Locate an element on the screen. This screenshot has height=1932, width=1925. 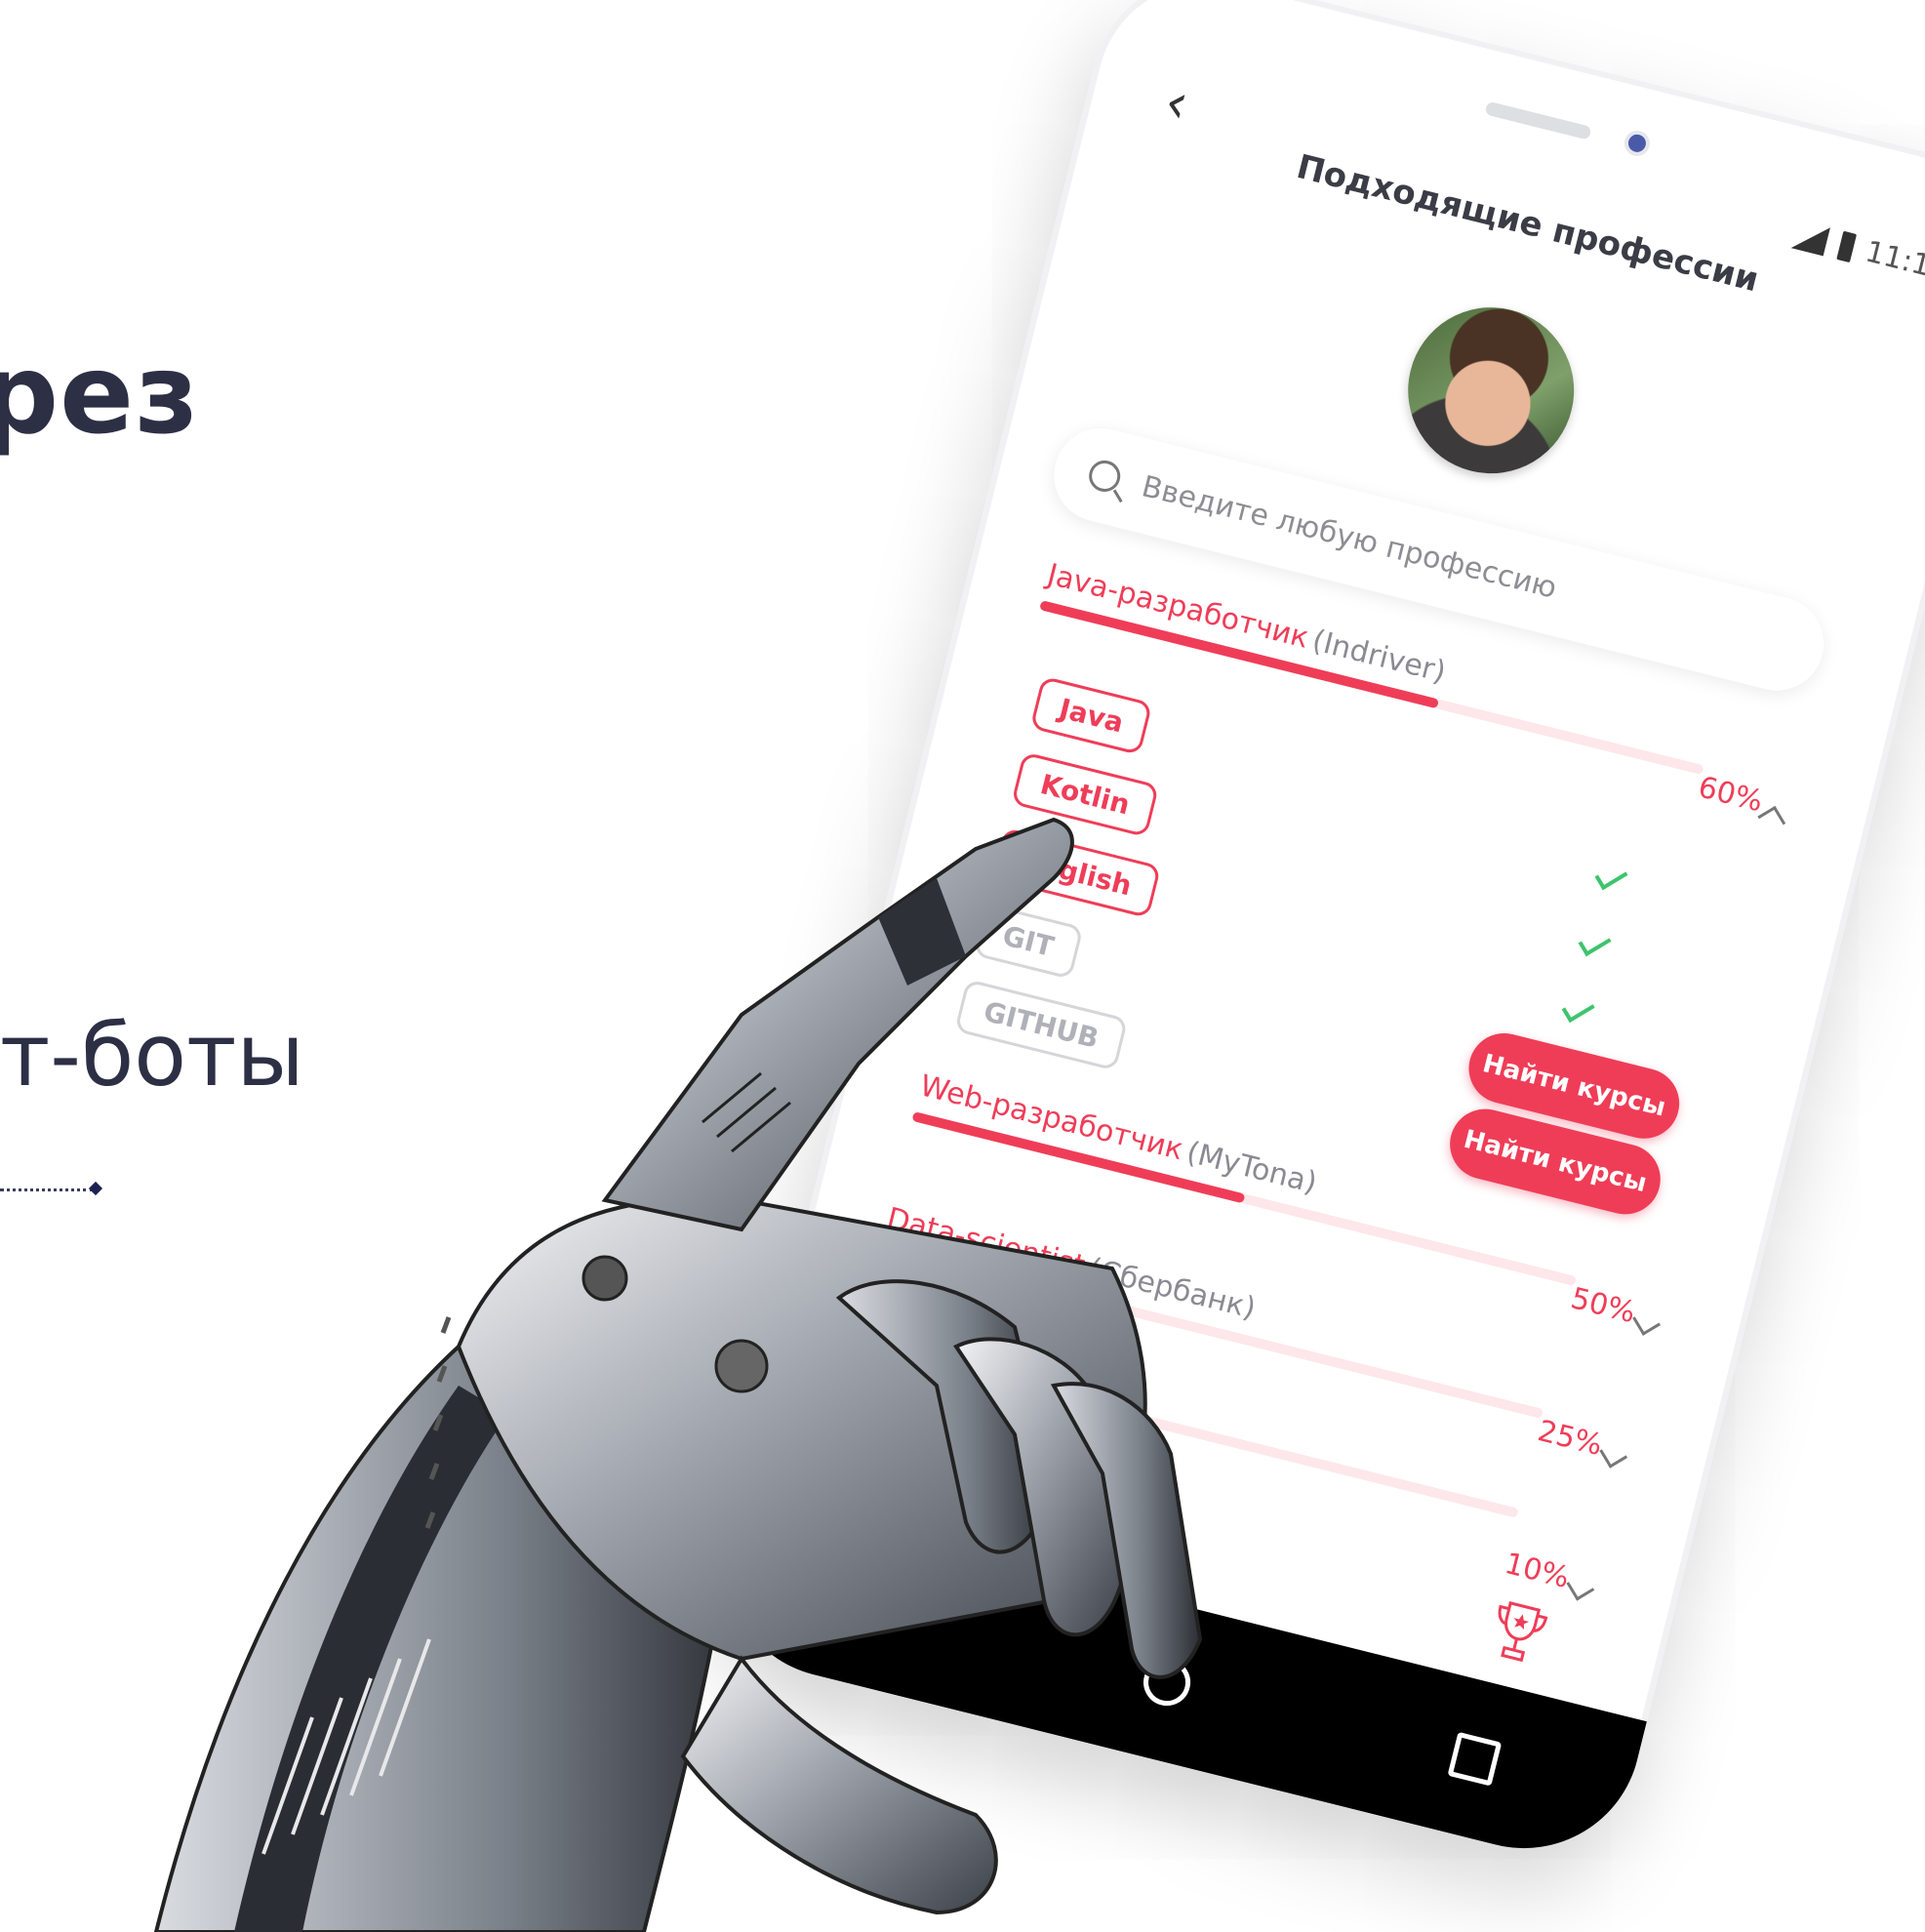
nav-home-icon is located at coordinates (1167, 1682).